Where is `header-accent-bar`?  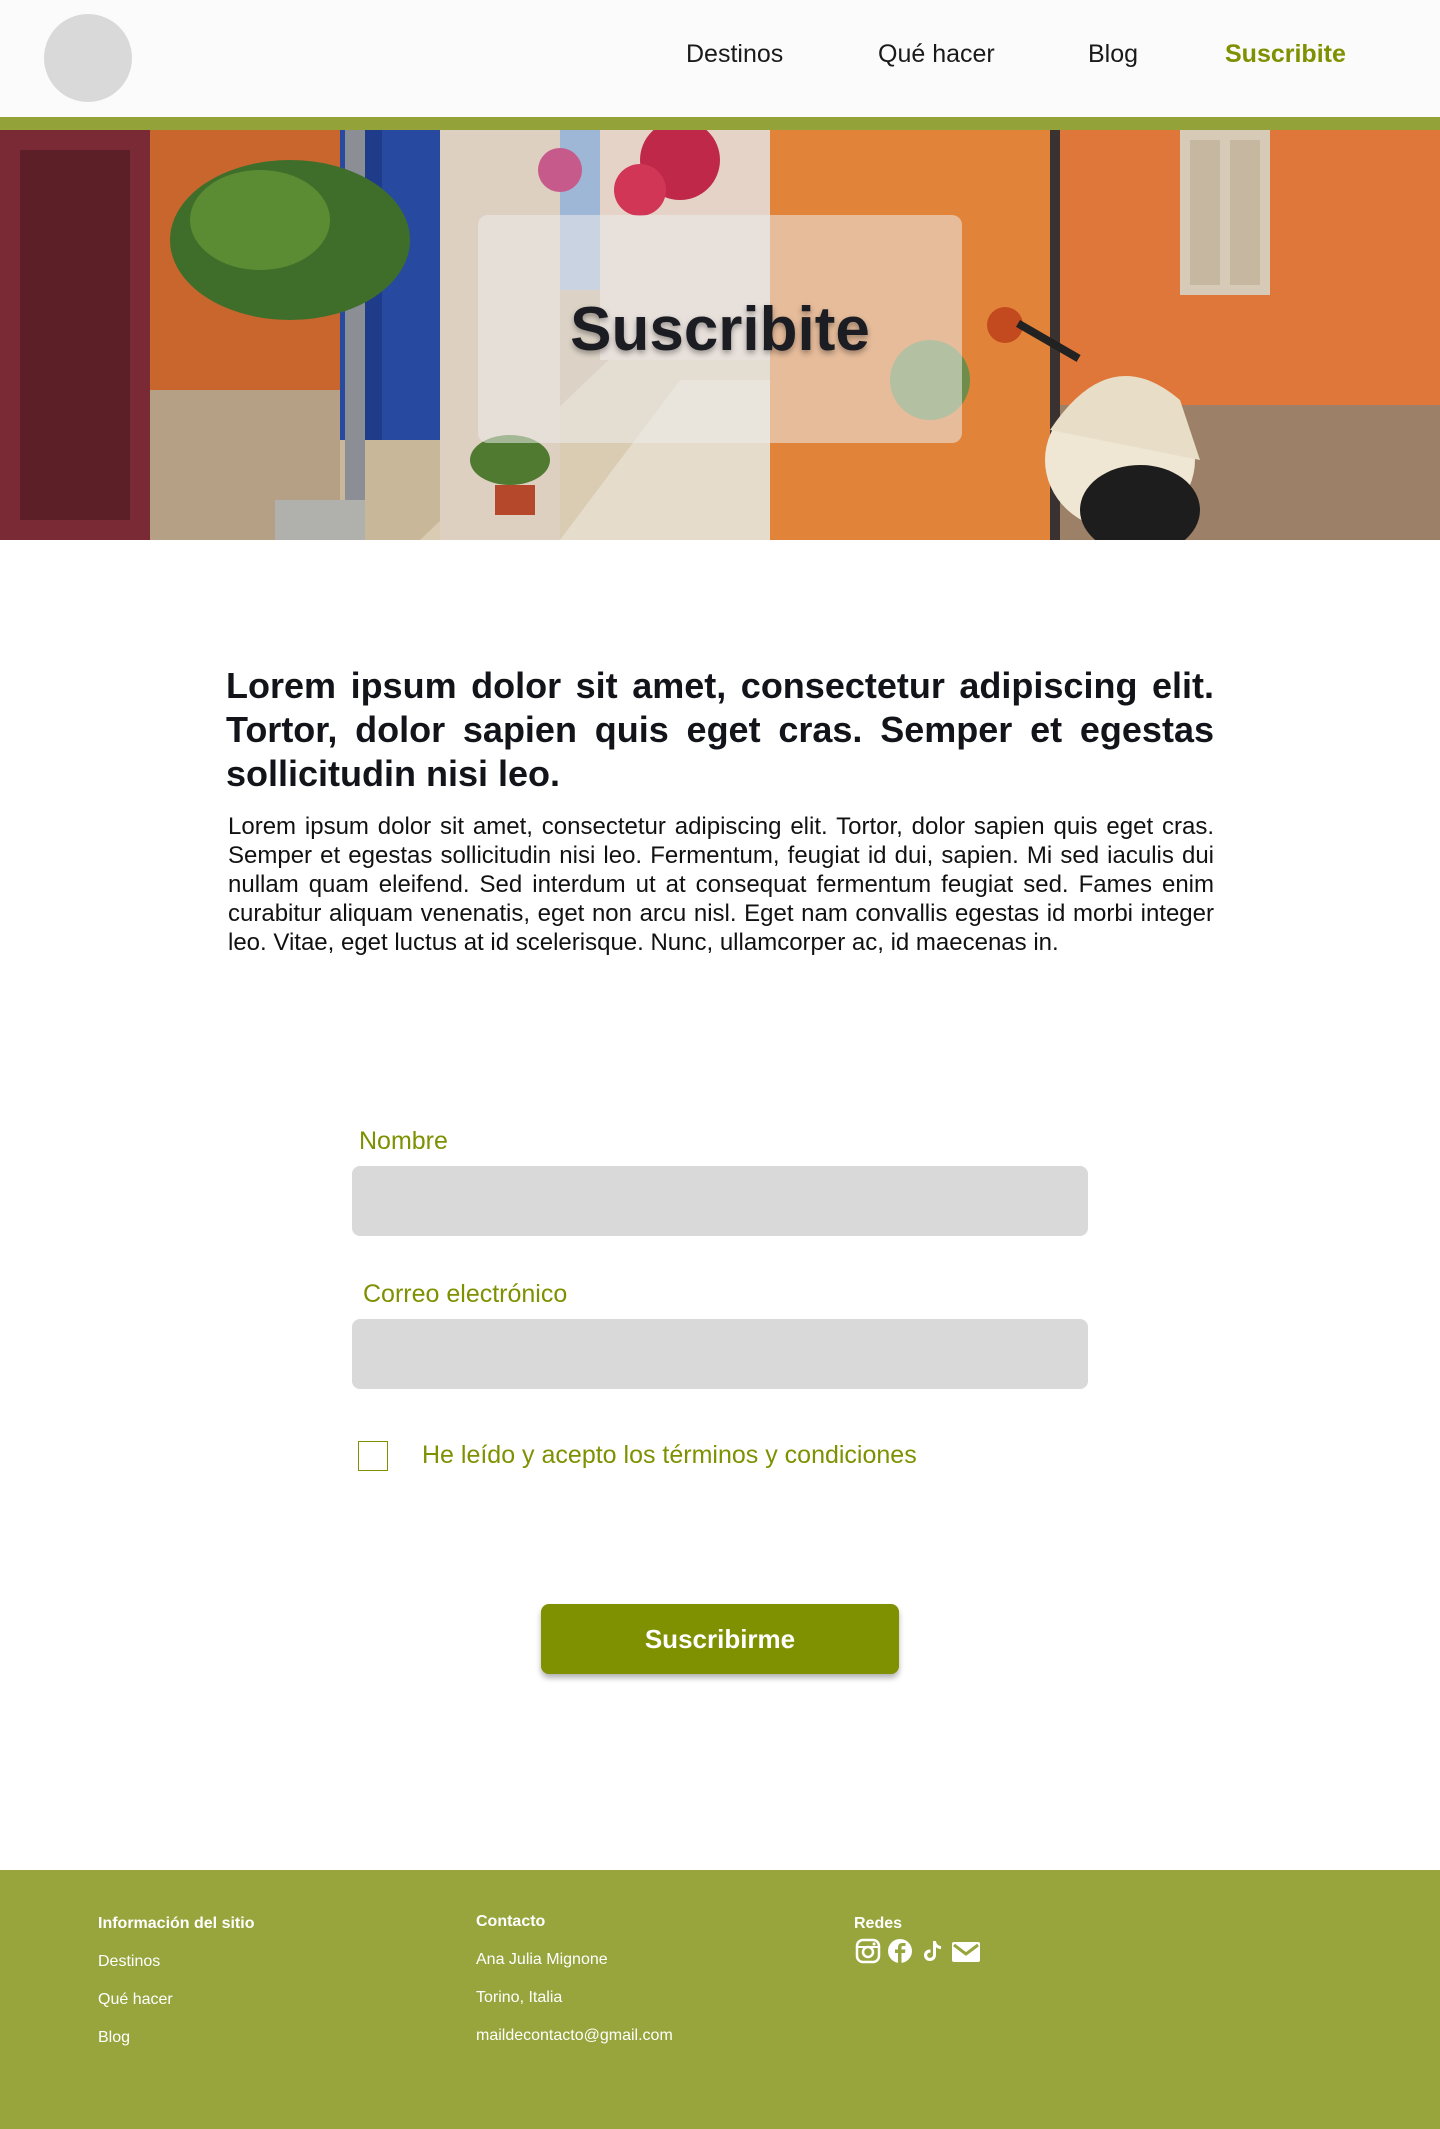
header-accent-bar is located at coordinates (720, 123).